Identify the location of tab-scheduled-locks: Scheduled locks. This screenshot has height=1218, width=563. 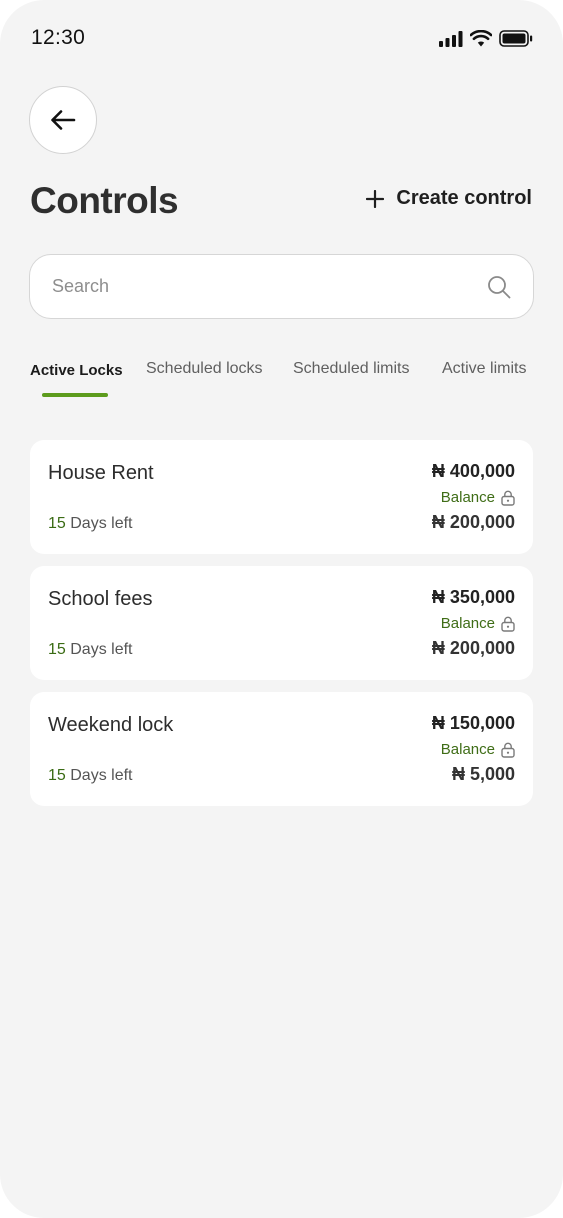
(204, 369).